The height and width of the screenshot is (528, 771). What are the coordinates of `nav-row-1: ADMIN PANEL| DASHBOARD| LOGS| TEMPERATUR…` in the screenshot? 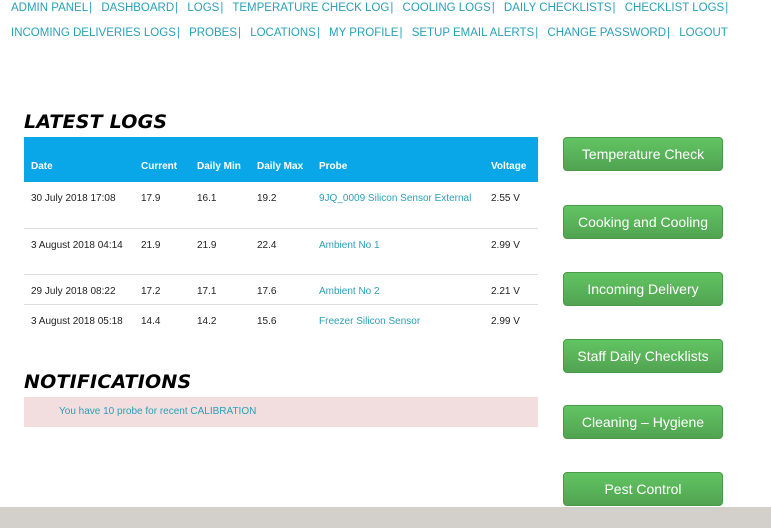 It's located at (386, 12).